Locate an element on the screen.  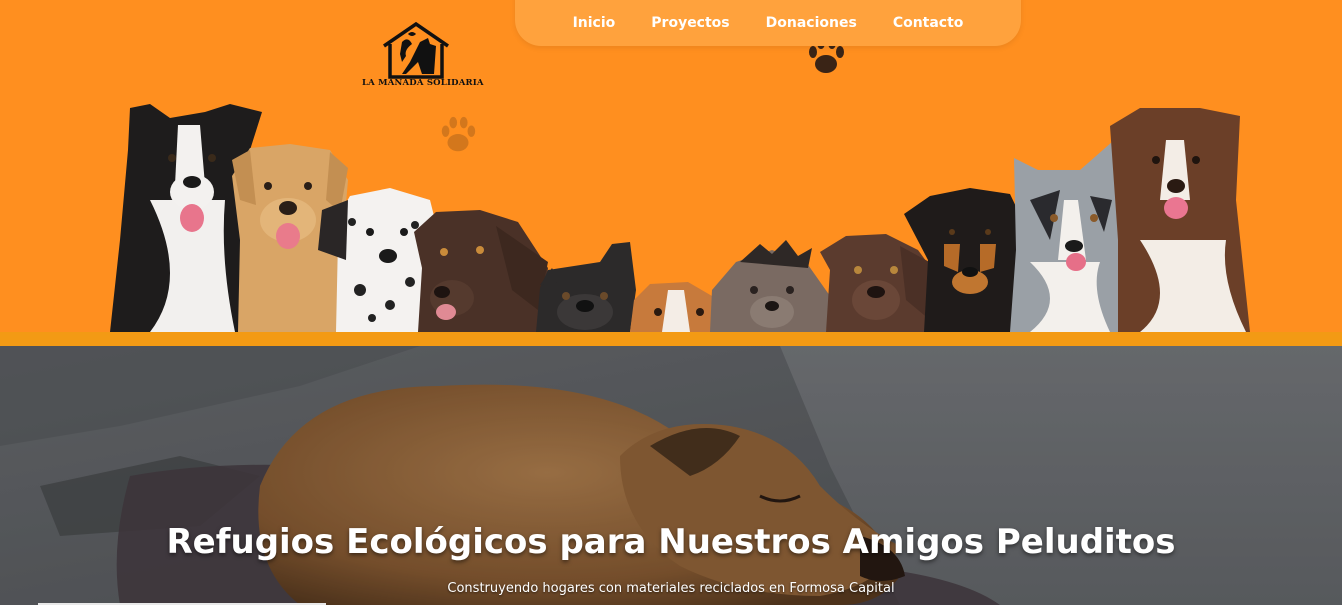
dog-australian-shepherd-tri is located at coordinates (1180, 220).